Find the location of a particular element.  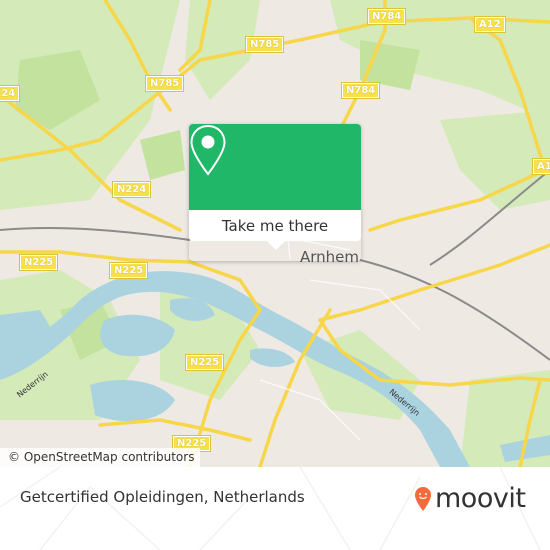

location-popup: Take me there is located at coordinates (275, 192).